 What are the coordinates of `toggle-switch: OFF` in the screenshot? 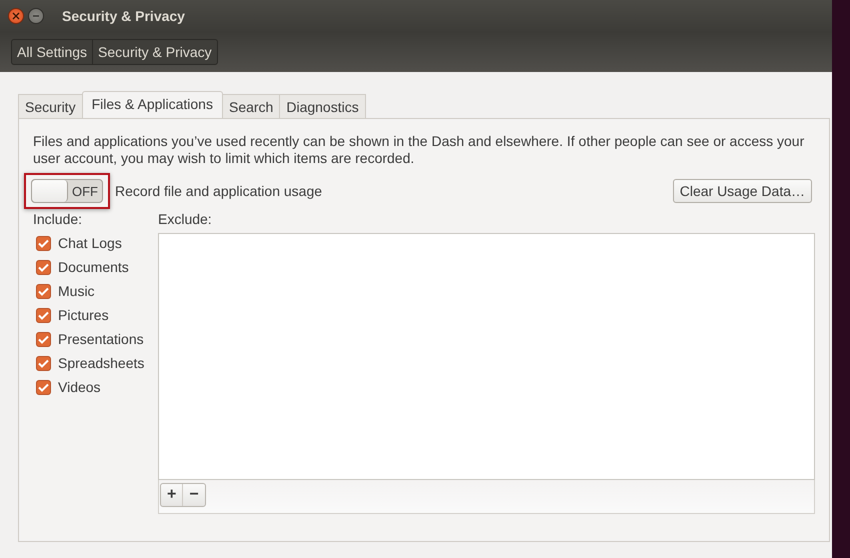 It's located at (67, 191).